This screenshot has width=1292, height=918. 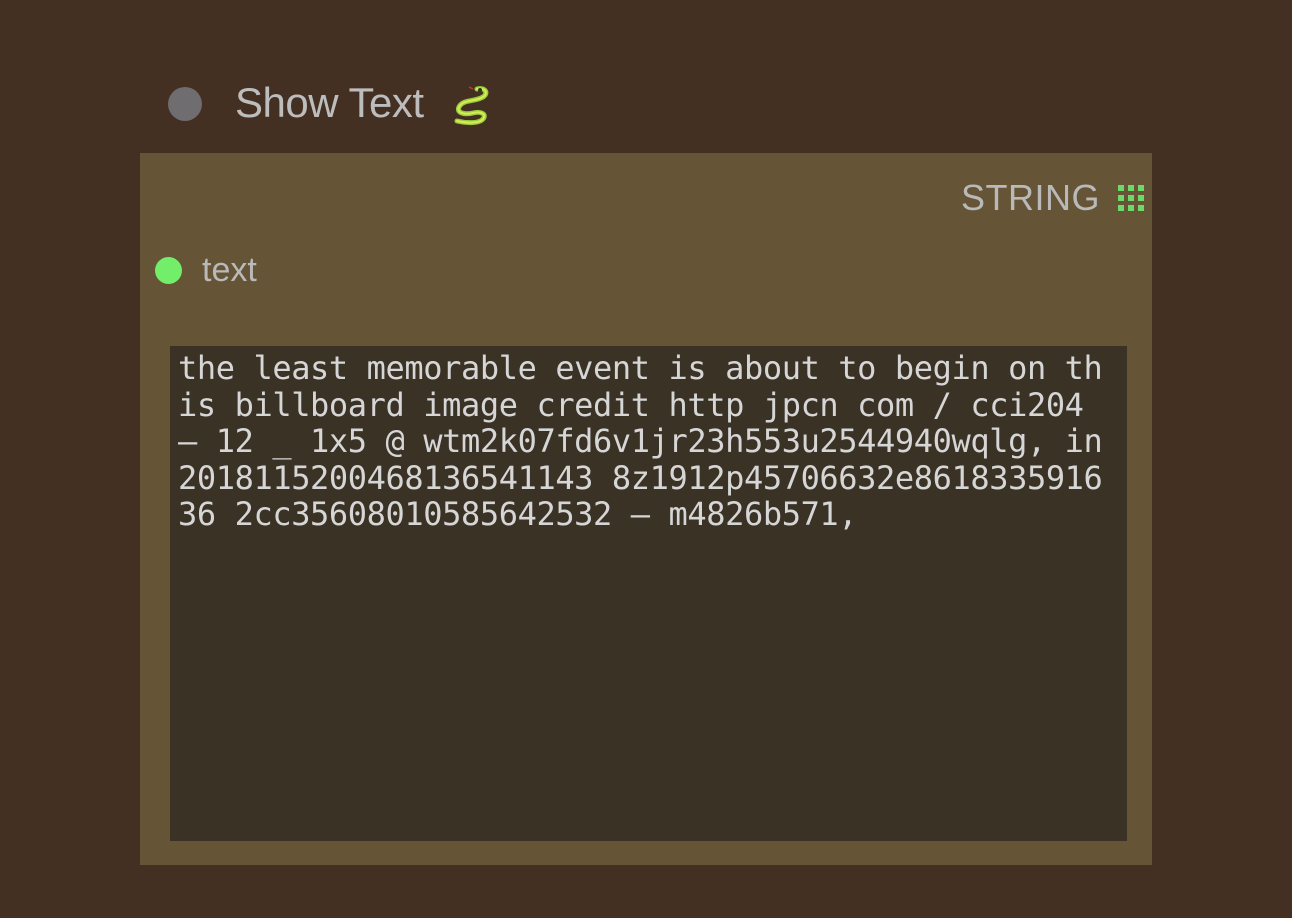 What do you see at coordinates (229, 270) in the screenshot?
I see `input-label: text` at bounding box center [229, 270].